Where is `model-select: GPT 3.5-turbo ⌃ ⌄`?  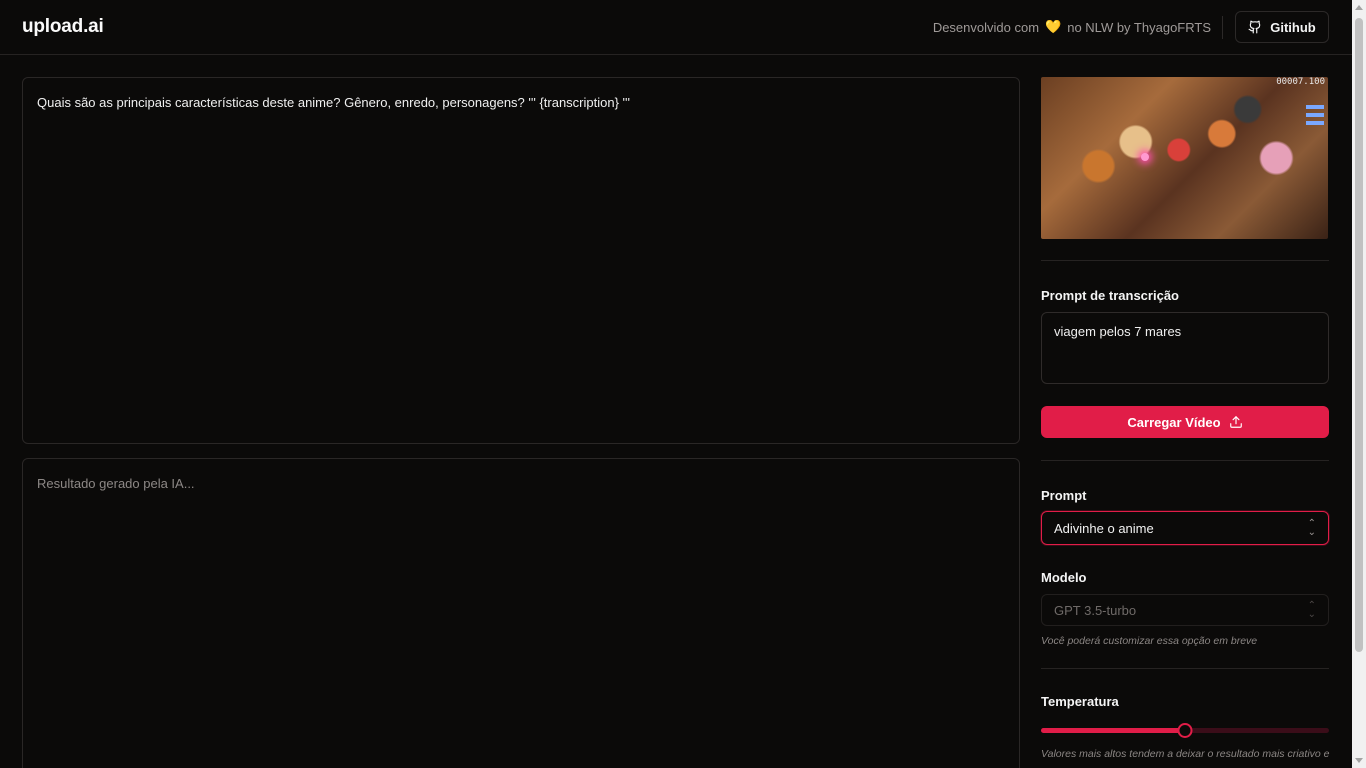
model-select: GPT 3.5-turbo ⌃ ⌄ is located at coordinates (1185, 610).